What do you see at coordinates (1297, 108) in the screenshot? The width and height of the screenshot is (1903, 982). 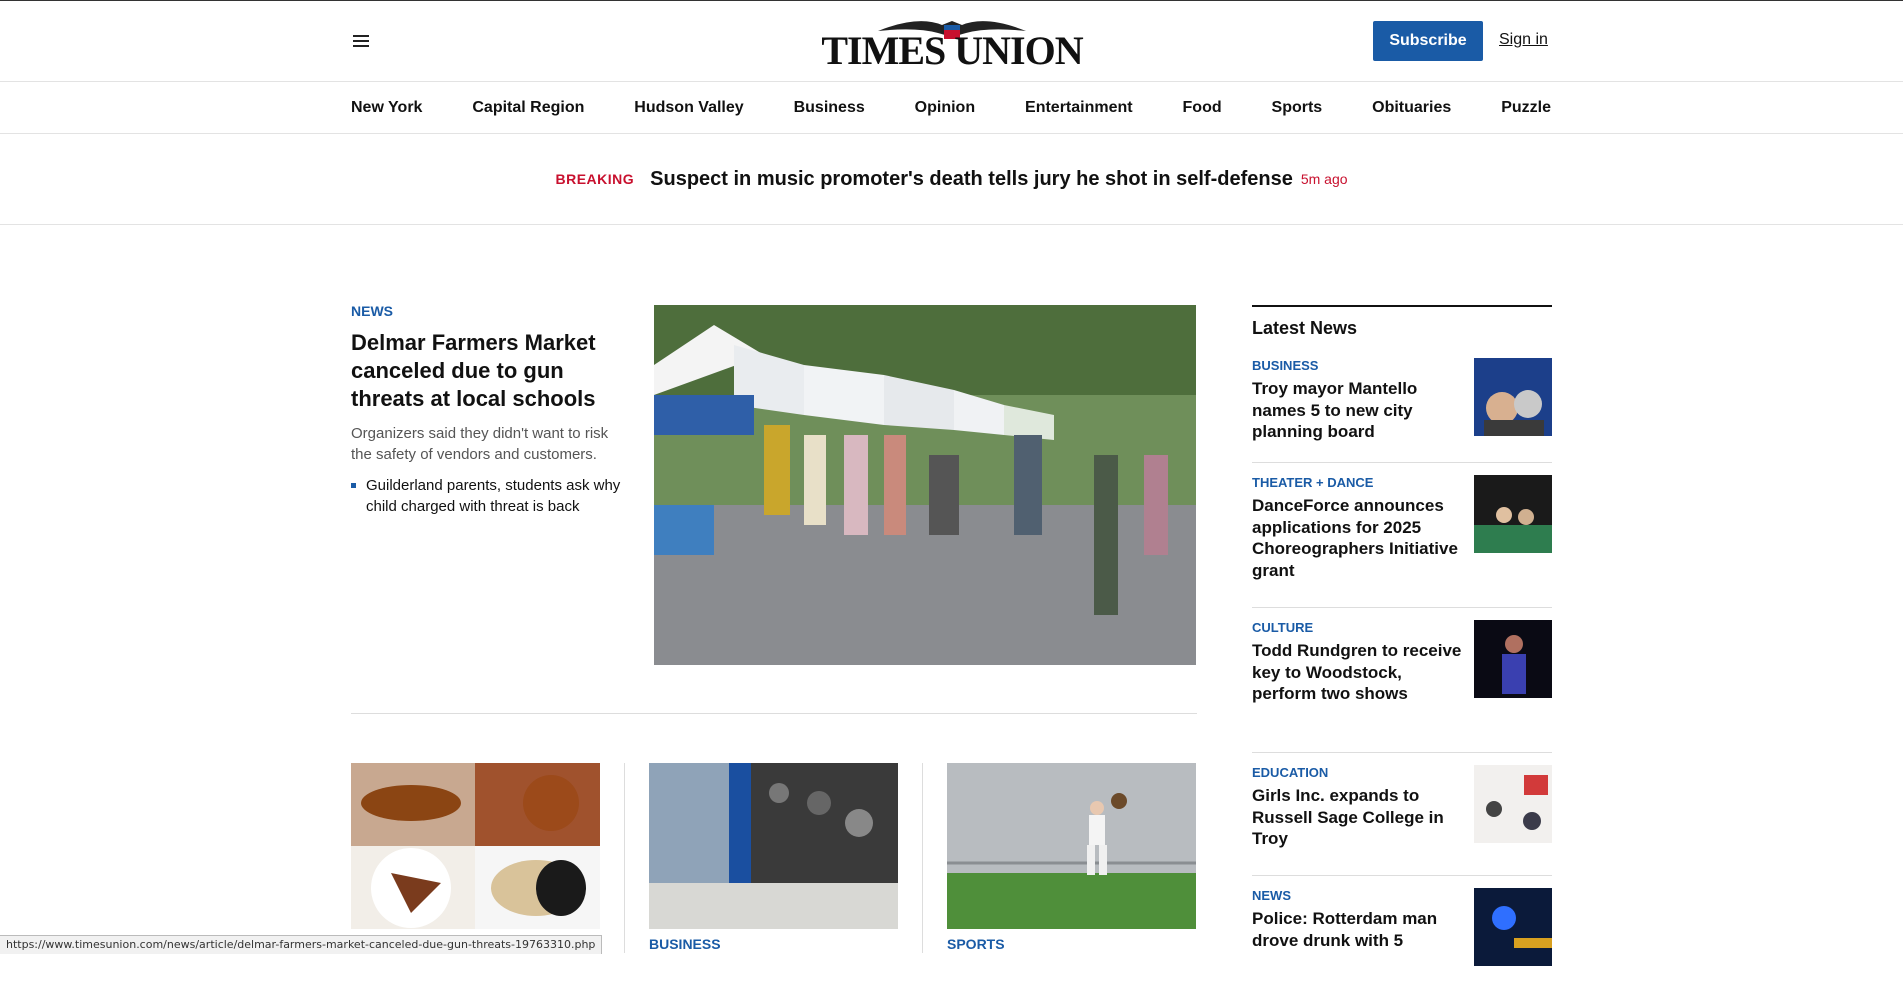 I see `nav-item-sports: Sports` at bounding box center [1297, 108].